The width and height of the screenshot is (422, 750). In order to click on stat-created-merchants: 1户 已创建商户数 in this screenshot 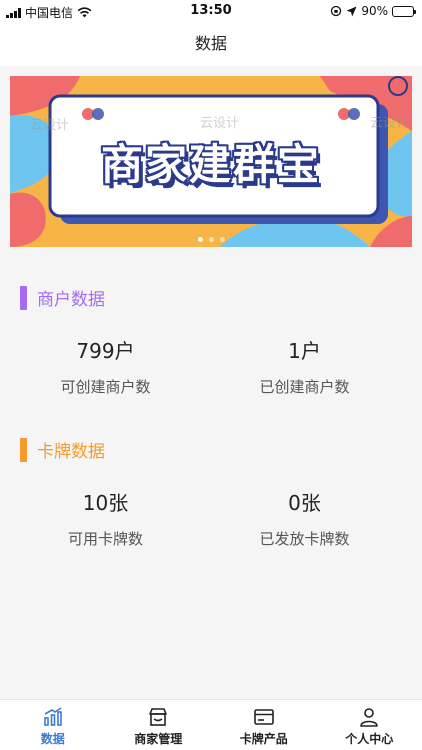, I will do `click(304, 366)`.